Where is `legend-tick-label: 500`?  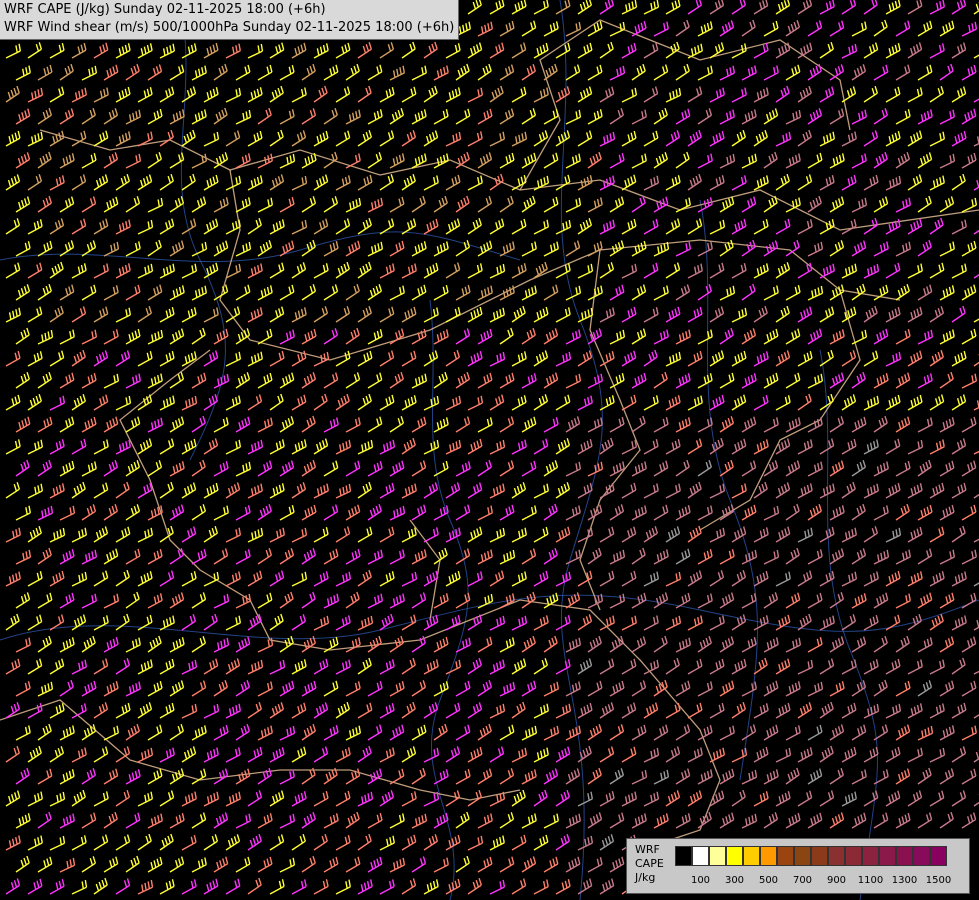
legend-tick-label: 500 is located at coordinates (768, 880).